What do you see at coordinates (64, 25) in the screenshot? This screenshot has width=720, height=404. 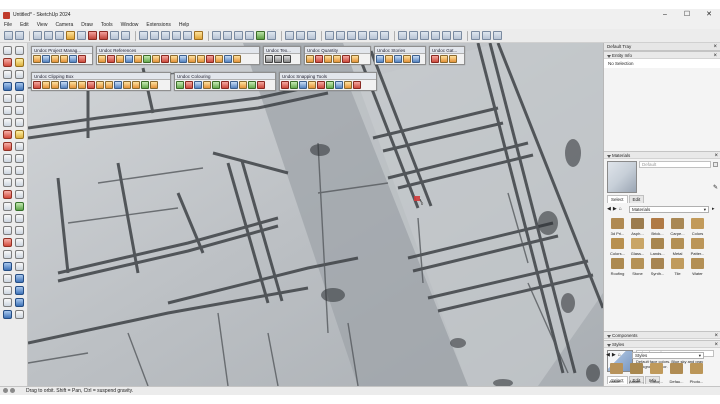 I see `menu-camera: Camera` at bounding box center [64, 25].